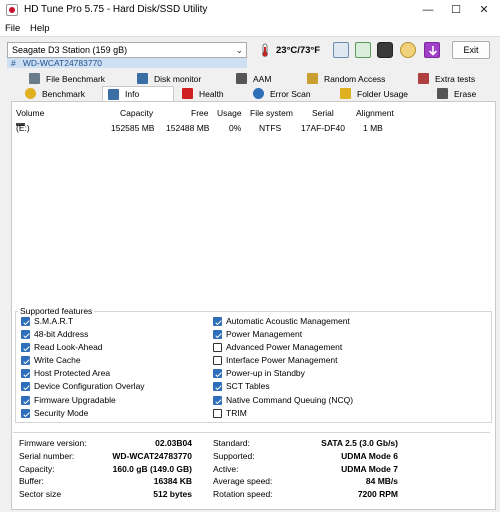  Describe the element at coordinates (264, 334) in the screenshot. I see `feature-label: Power Management` at that location.